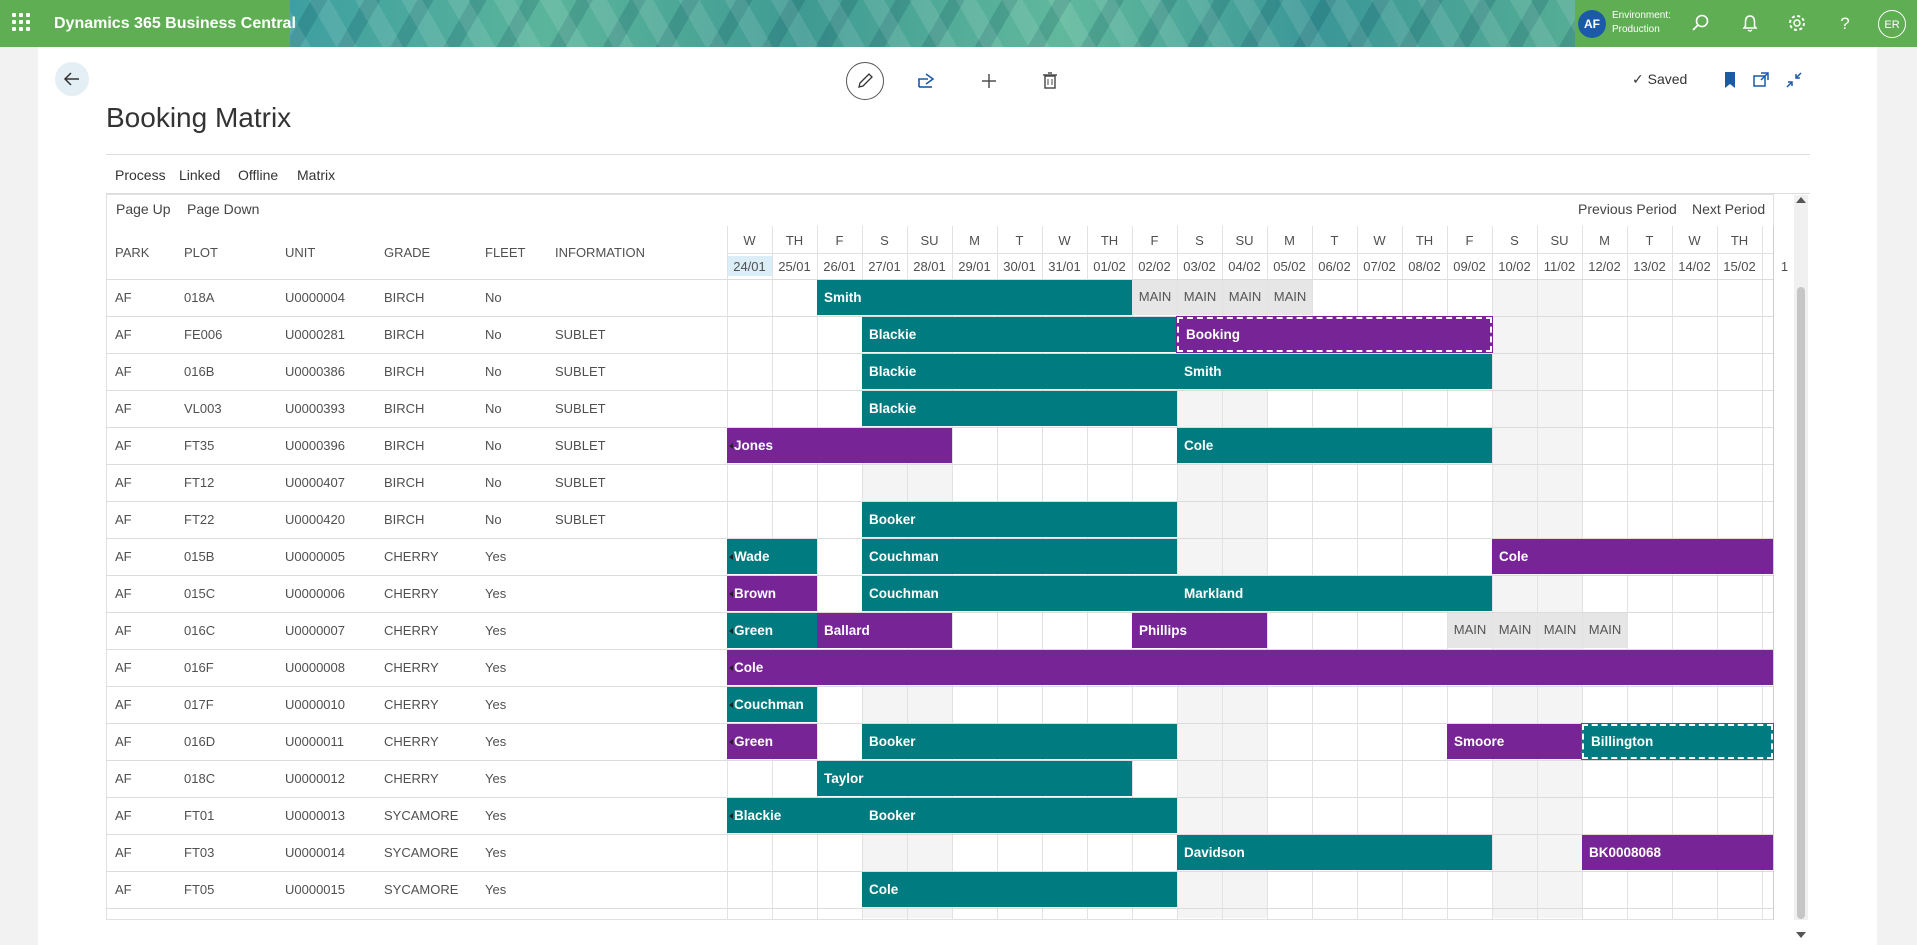 The image size is (1917, 945). I want to click on cell-unit: U0000013, so click(315, 815).